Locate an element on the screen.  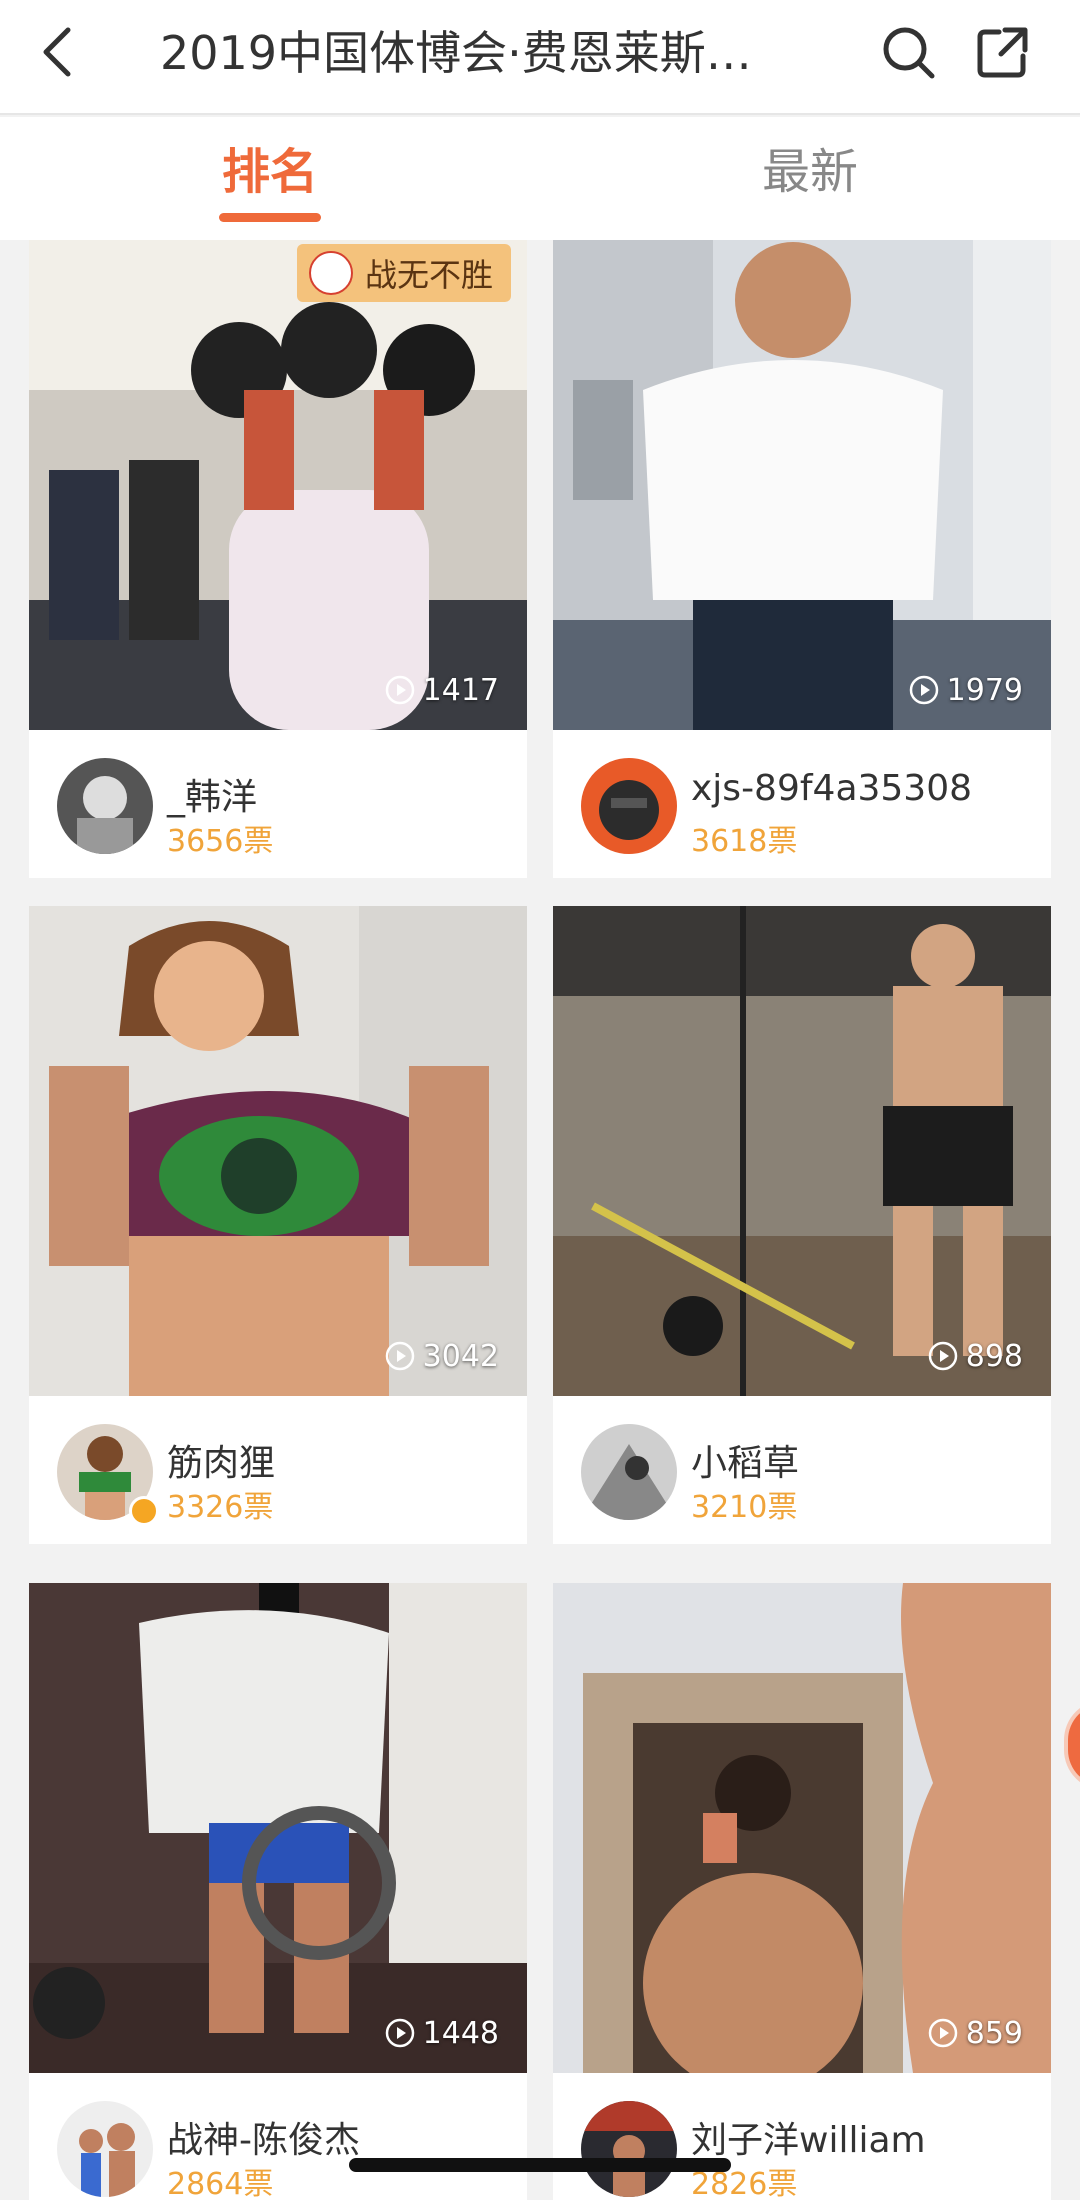
author-info: 战神-陈俊杰 2864票 is located at coordinates (278, 2136).